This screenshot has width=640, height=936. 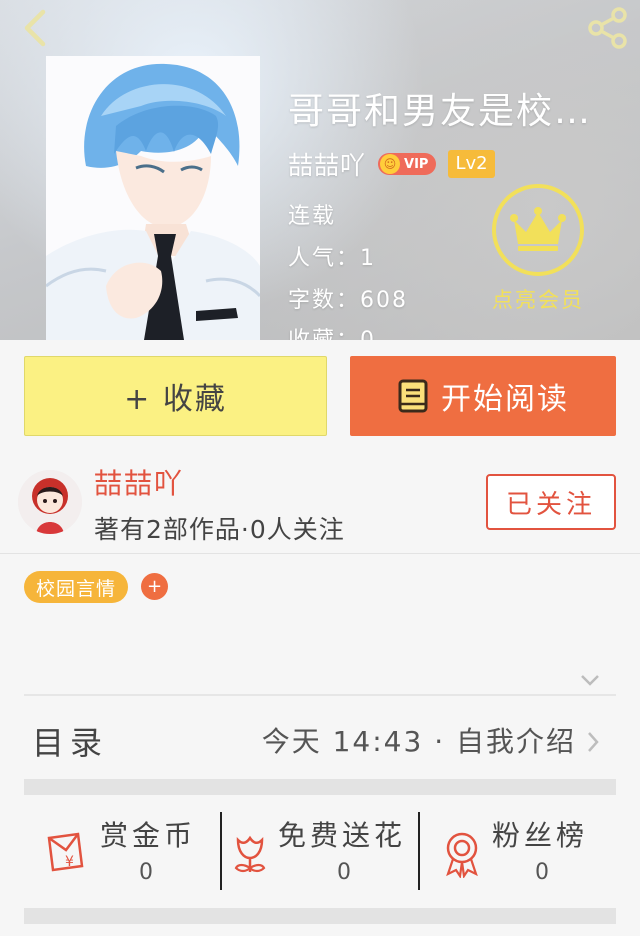 What do you see at coordinates (70, 743) in the screenshot?
I see `toc-title: 目录` at bounding box center [70, 743].